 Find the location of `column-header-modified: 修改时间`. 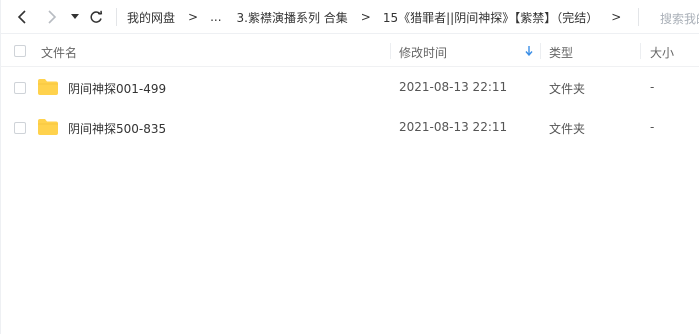

column-header-modified: 修改时间 is located at coordinates (423, 52).